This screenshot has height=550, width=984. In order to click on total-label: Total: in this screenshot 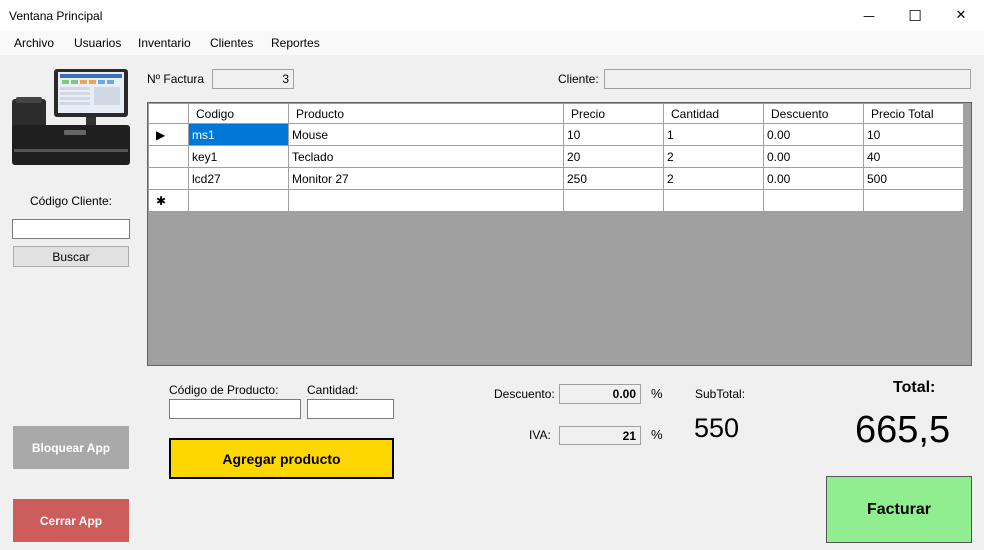, I will do `click(914, 387)`.